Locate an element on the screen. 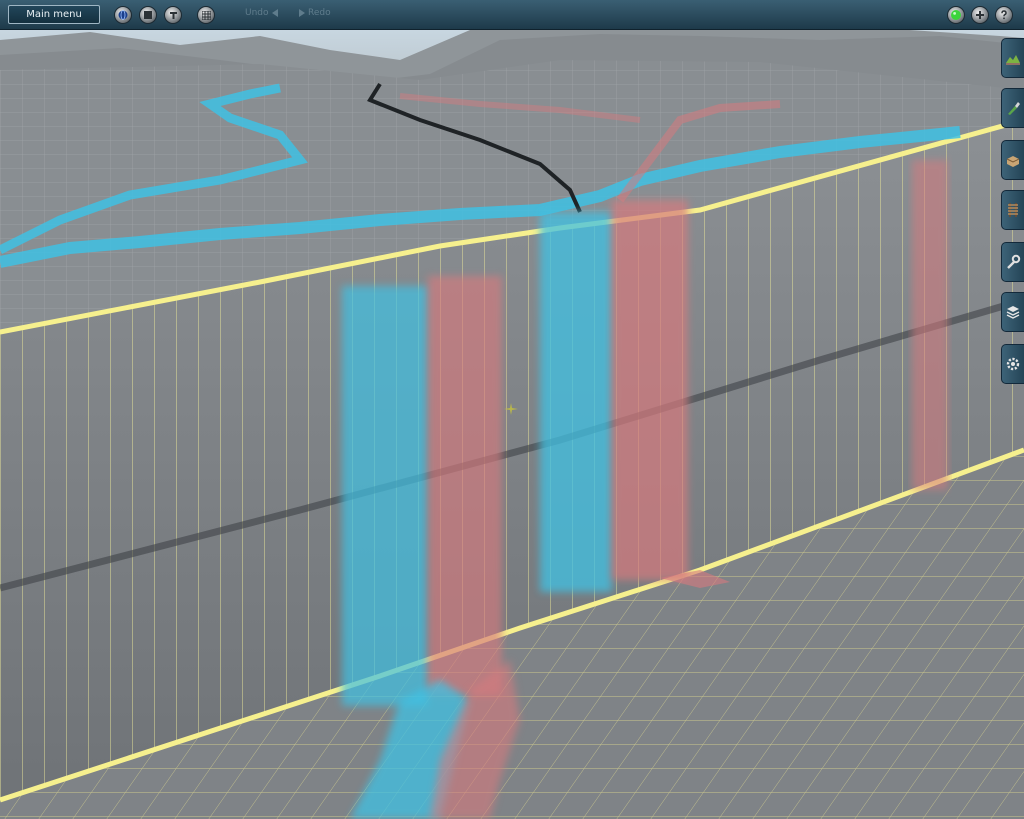  undo-button: Undo is located at coordinates (263, 13).